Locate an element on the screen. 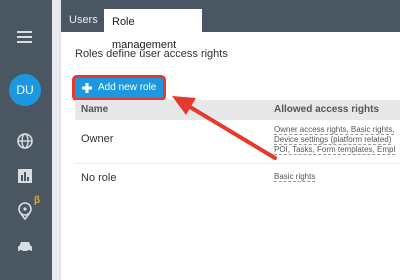 The height and width of the screenshot is (280, 400). globe-icon is located at coordinates (25, 141).